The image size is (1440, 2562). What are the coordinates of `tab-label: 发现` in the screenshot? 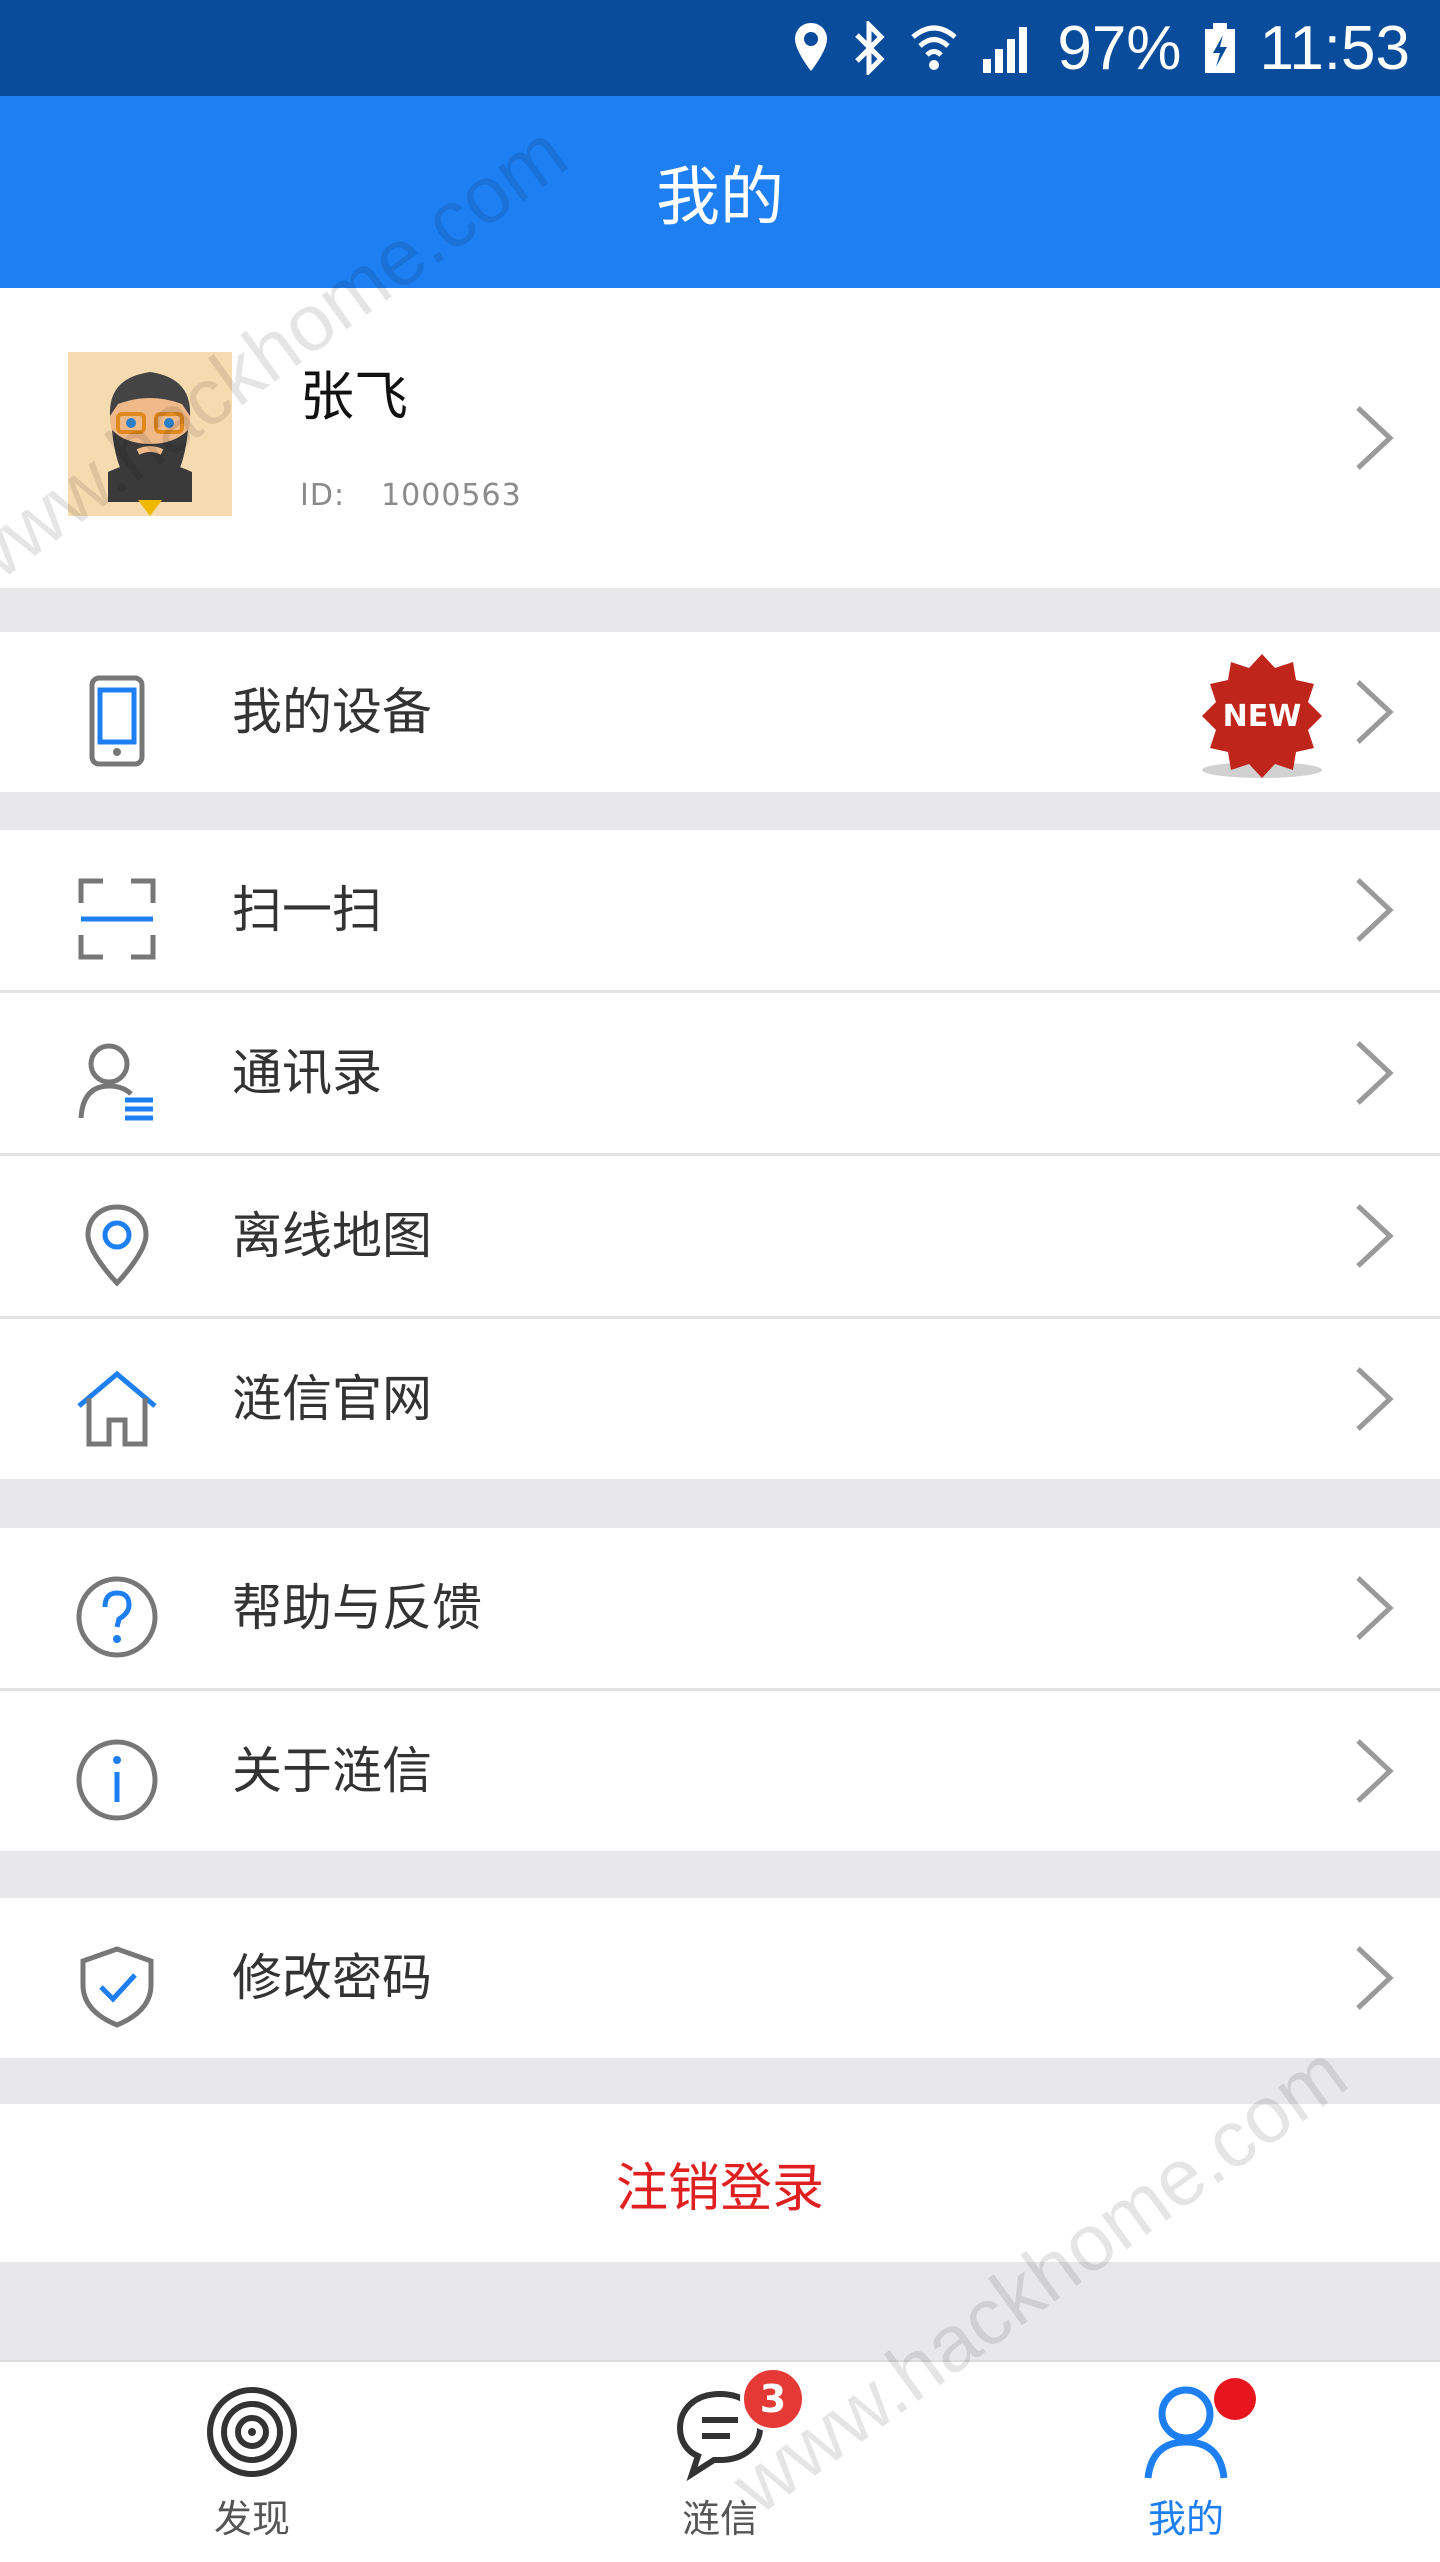 It's located at (251, 2519).